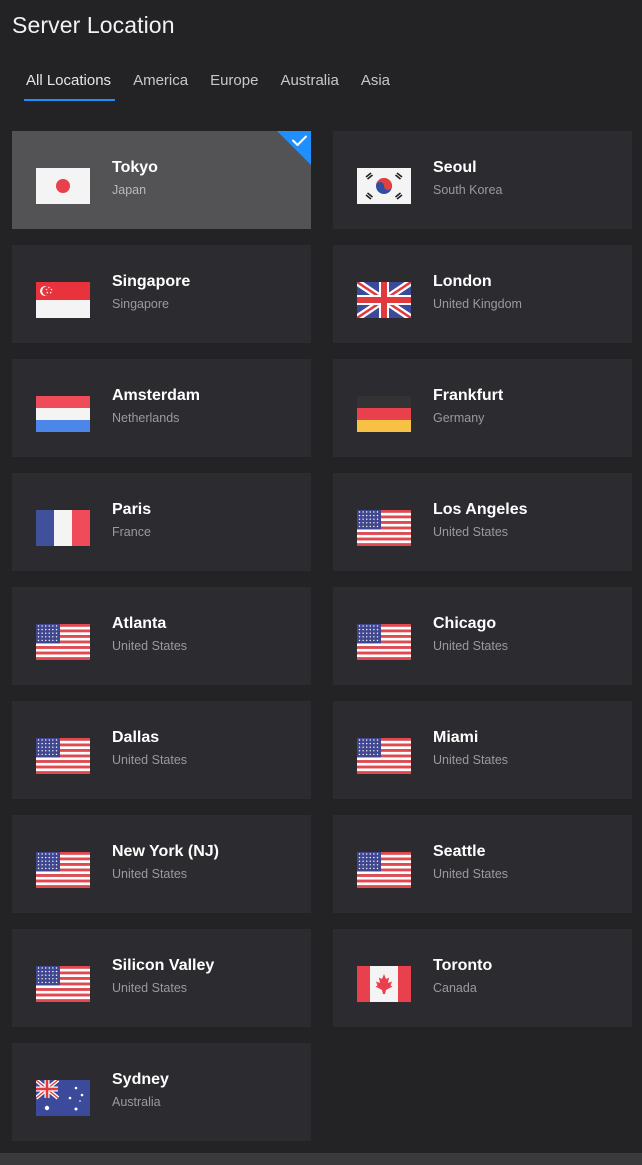 The height and width of the screenshot is (1165, 642). I want to click on location-city: Dallas, so click(136, 737).